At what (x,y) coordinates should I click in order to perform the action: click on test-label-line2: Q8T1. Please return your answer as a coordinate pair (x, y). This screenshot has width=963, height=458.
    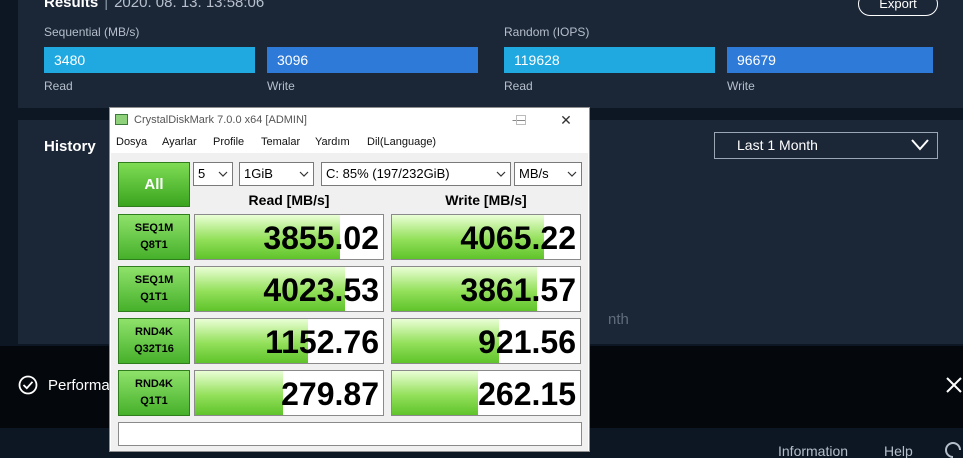
    Looking at the image, I should click on (154, 245).